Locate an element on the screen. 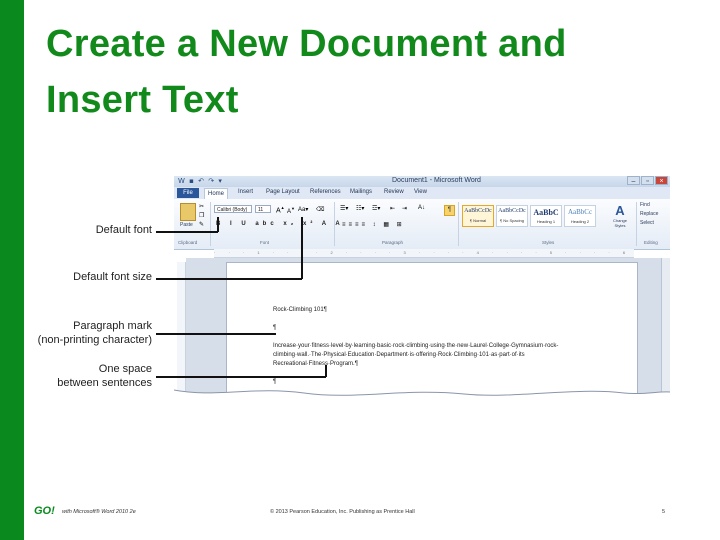 This screenshot has height=540, width=720. tab-file: File is located at coordinates (188, 193).